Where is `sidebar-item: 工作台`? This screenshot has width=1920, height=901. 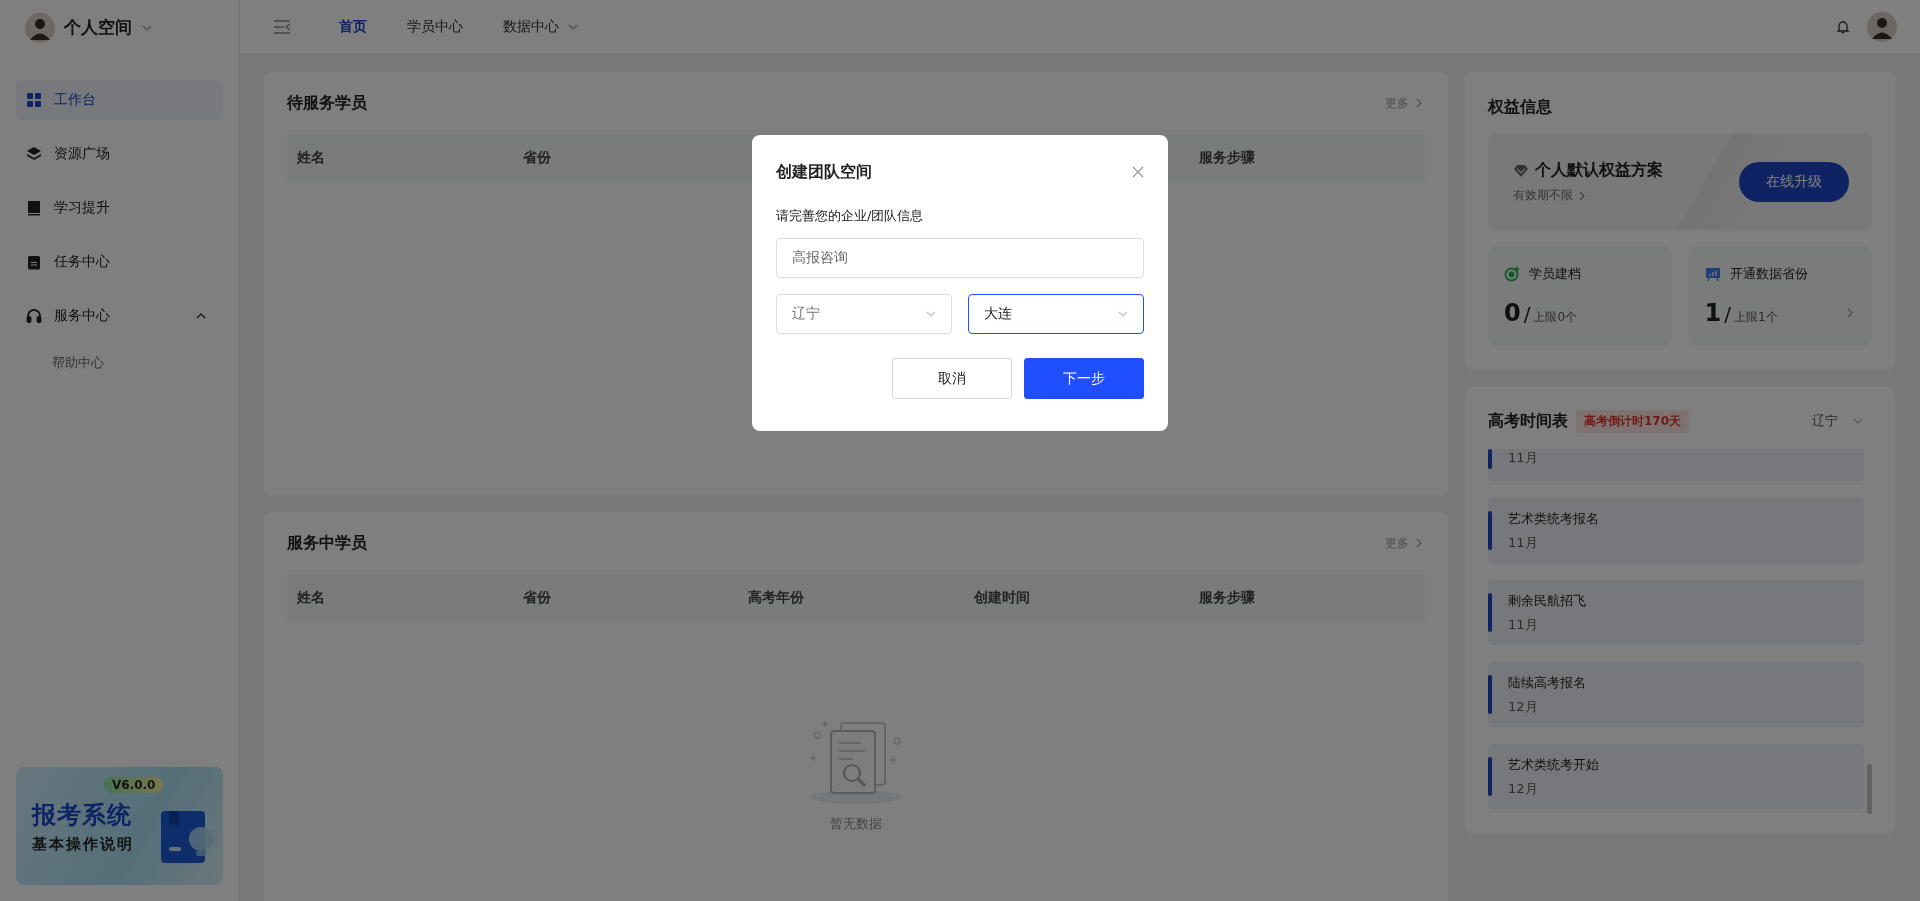
sidebar-item: 工作台 is located at coordinates (119, 100).